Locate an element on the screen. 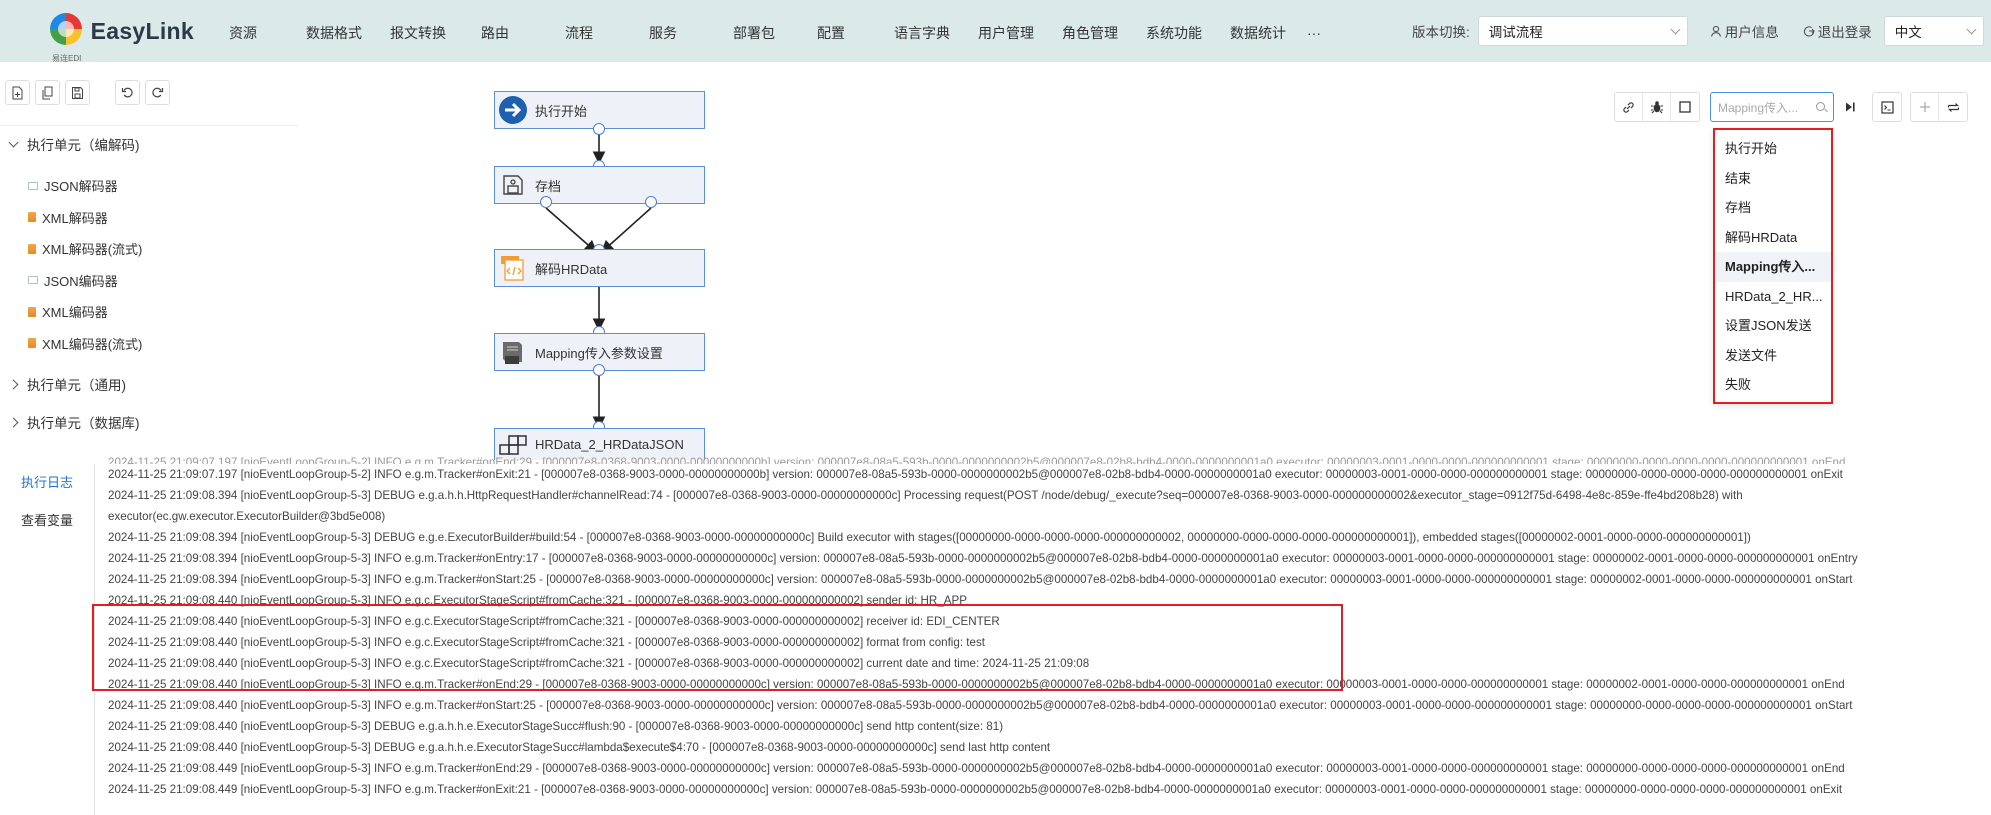  dropdown-option: 存档 is located at coordinates (1773, 208).